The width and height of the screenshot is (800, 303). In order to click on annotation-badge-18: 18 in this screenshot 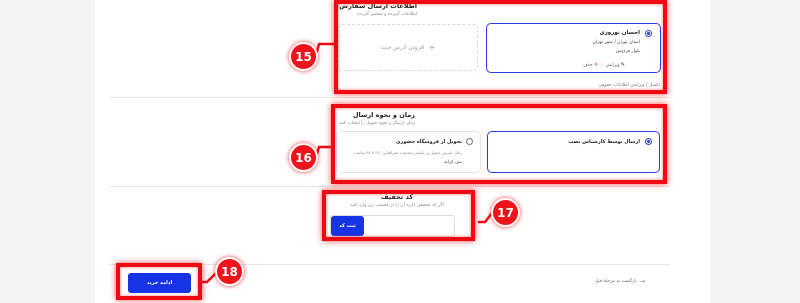, I will do `click(229, 271)`.